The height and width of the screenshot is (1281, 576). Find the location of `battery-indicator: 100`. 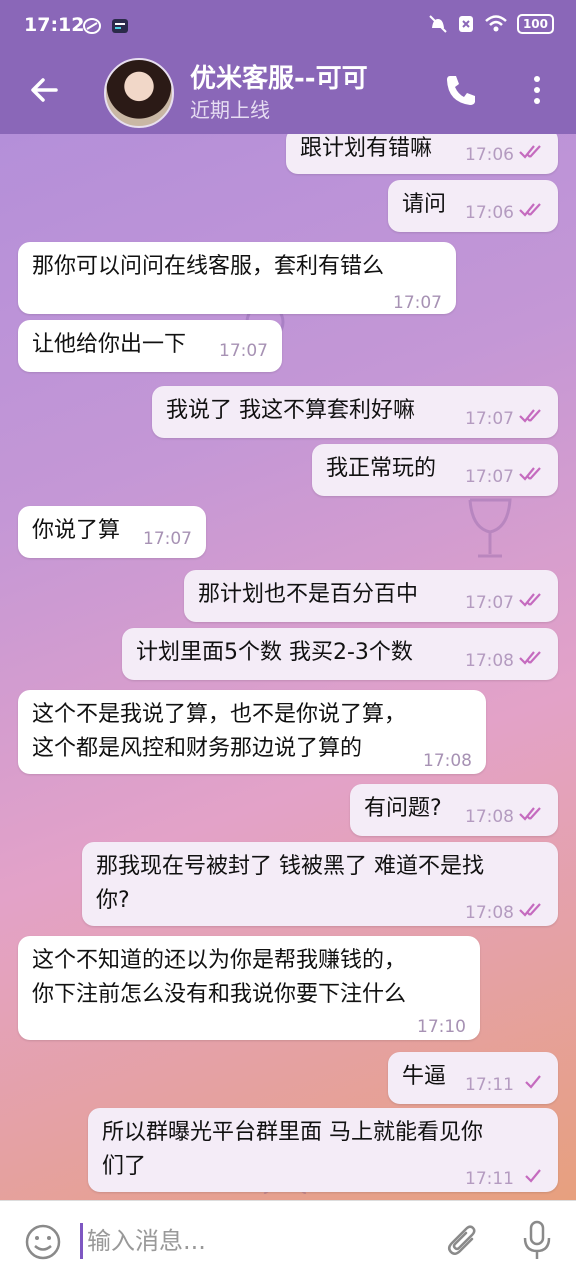

battery-indicator: 100 is located at coordinates (535, 24).